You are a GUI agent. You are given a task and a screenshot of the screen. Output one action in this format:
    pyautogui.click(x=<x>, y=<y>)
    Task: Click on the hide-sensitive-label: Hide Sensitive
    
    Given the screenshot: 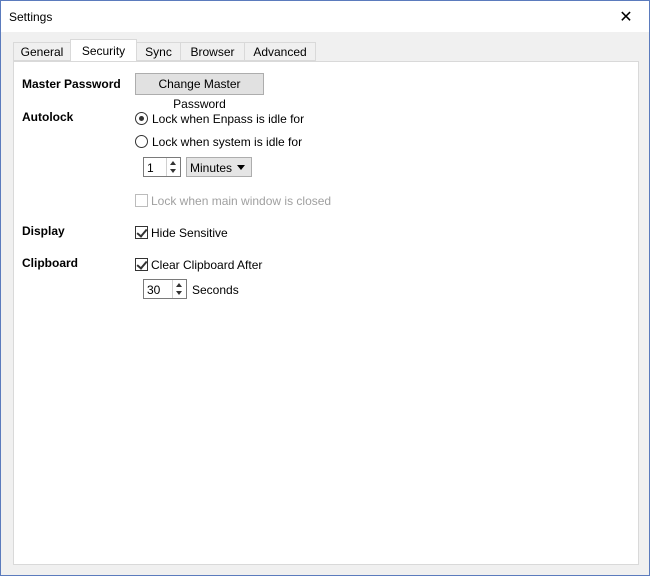 What is the action you would take?
    pyautogui.click(x=189, y=233)
    